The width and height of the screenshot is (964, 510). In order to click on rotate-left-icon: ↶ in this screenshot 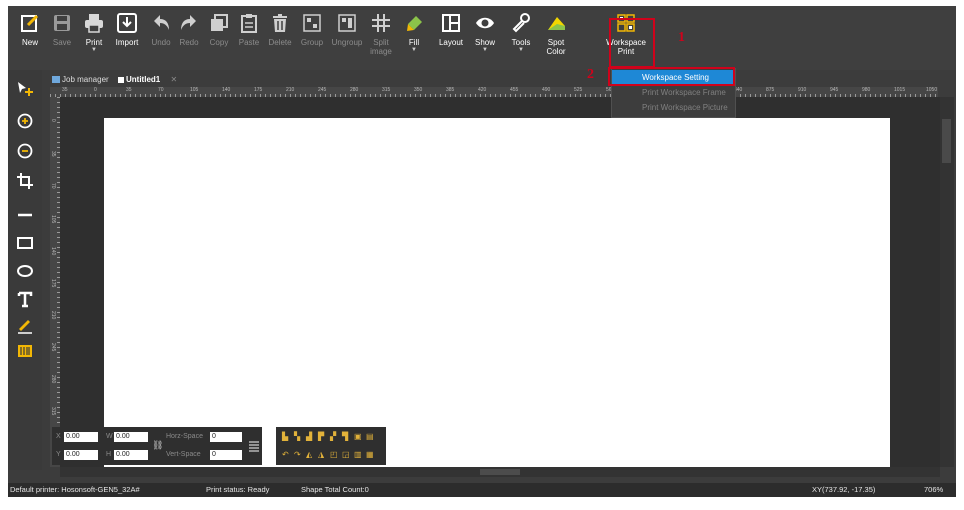, I will do `click(286, 455)`.